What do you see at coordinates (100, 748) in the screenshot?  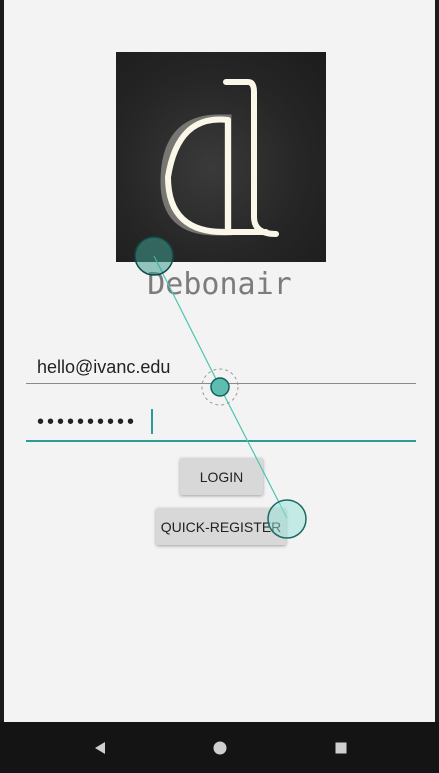 I see `back-triangle-icon` at bounding box center [100, 748].